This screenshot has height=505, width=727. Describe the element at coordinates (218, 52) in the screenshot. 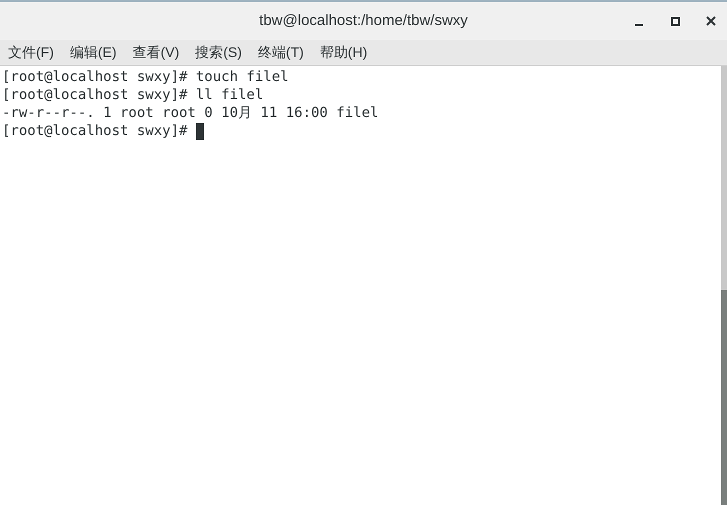

I see `menu-item: 搜索(S)` at that location.